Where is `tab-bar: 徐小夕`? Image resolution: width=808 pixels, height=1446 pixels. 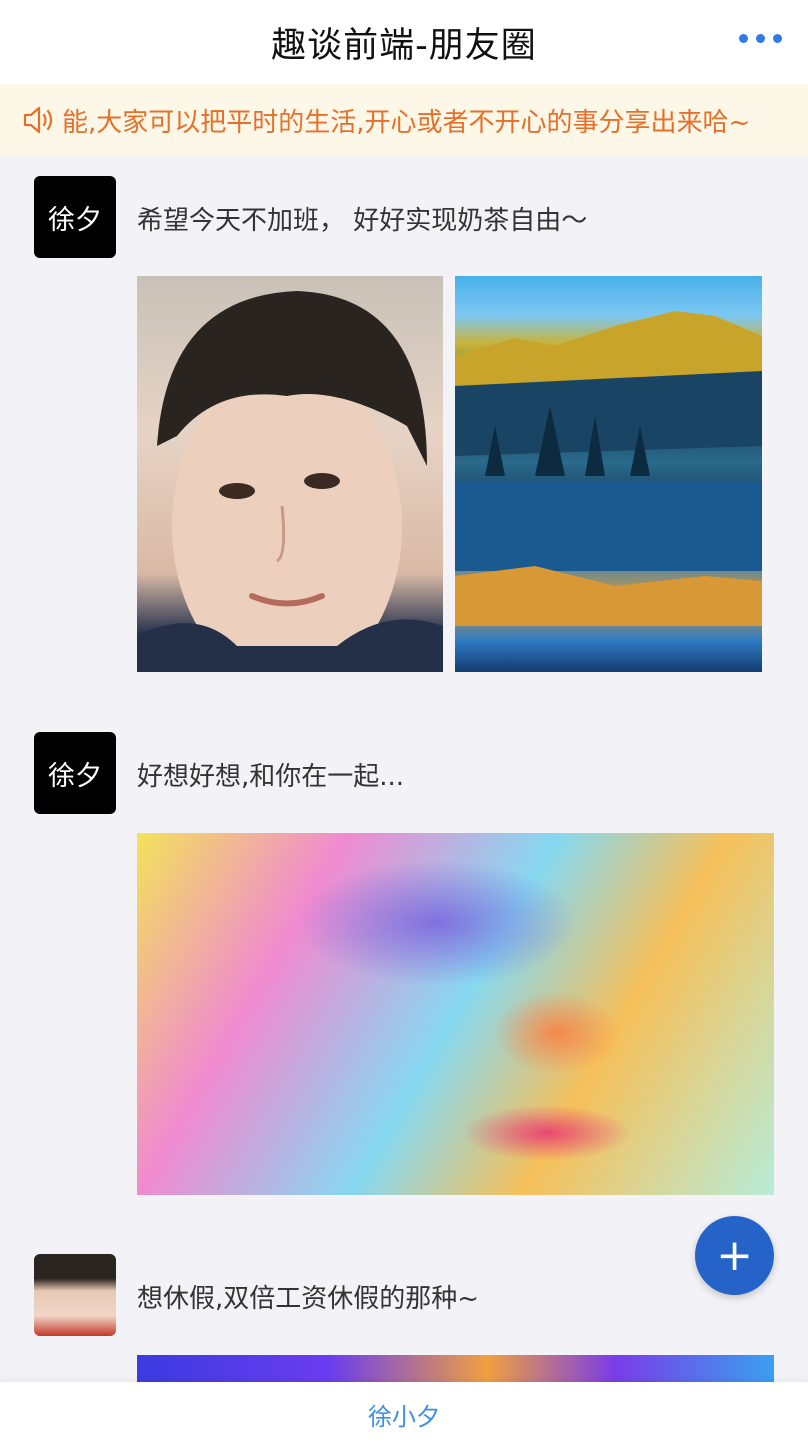 tab-bar: 徐小夕 is located at coordinates (404, 1414).